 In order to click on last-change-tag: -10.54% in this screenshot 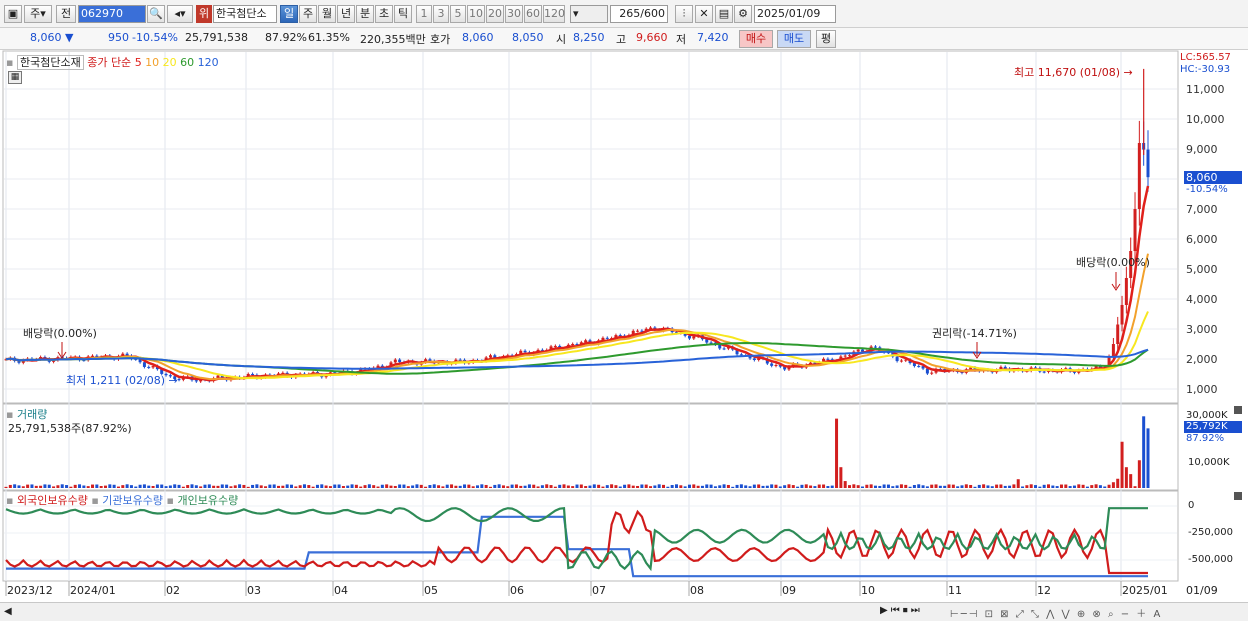, I will do `click(1207, 189)`.